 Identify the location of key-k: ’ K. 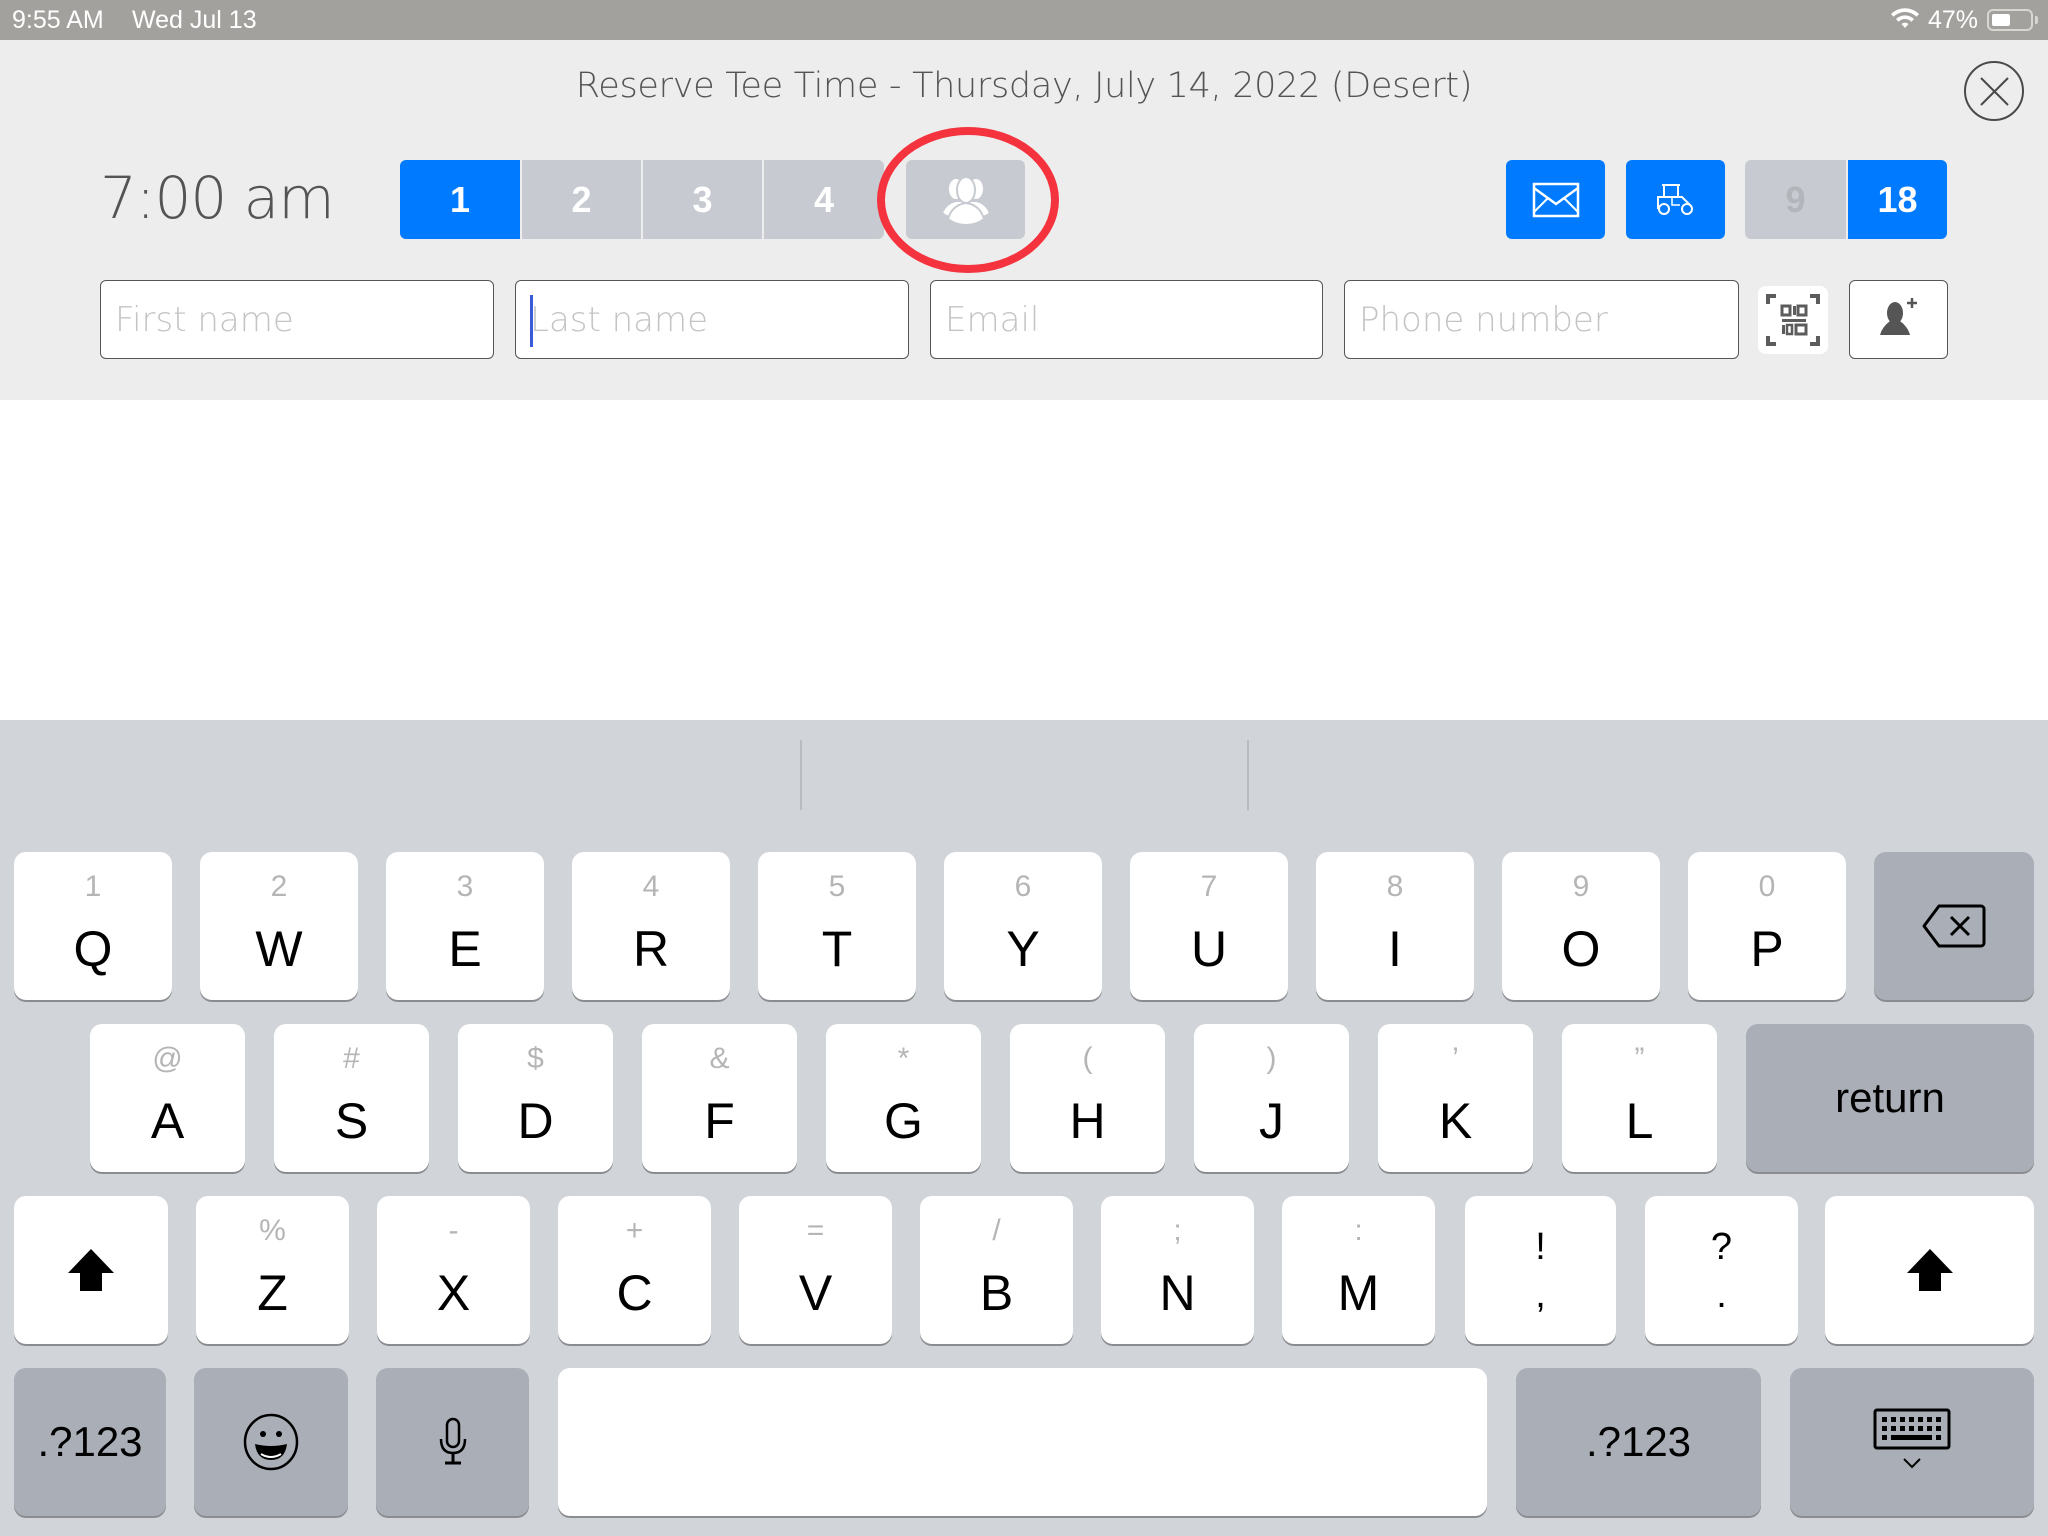
(1455, 1098).